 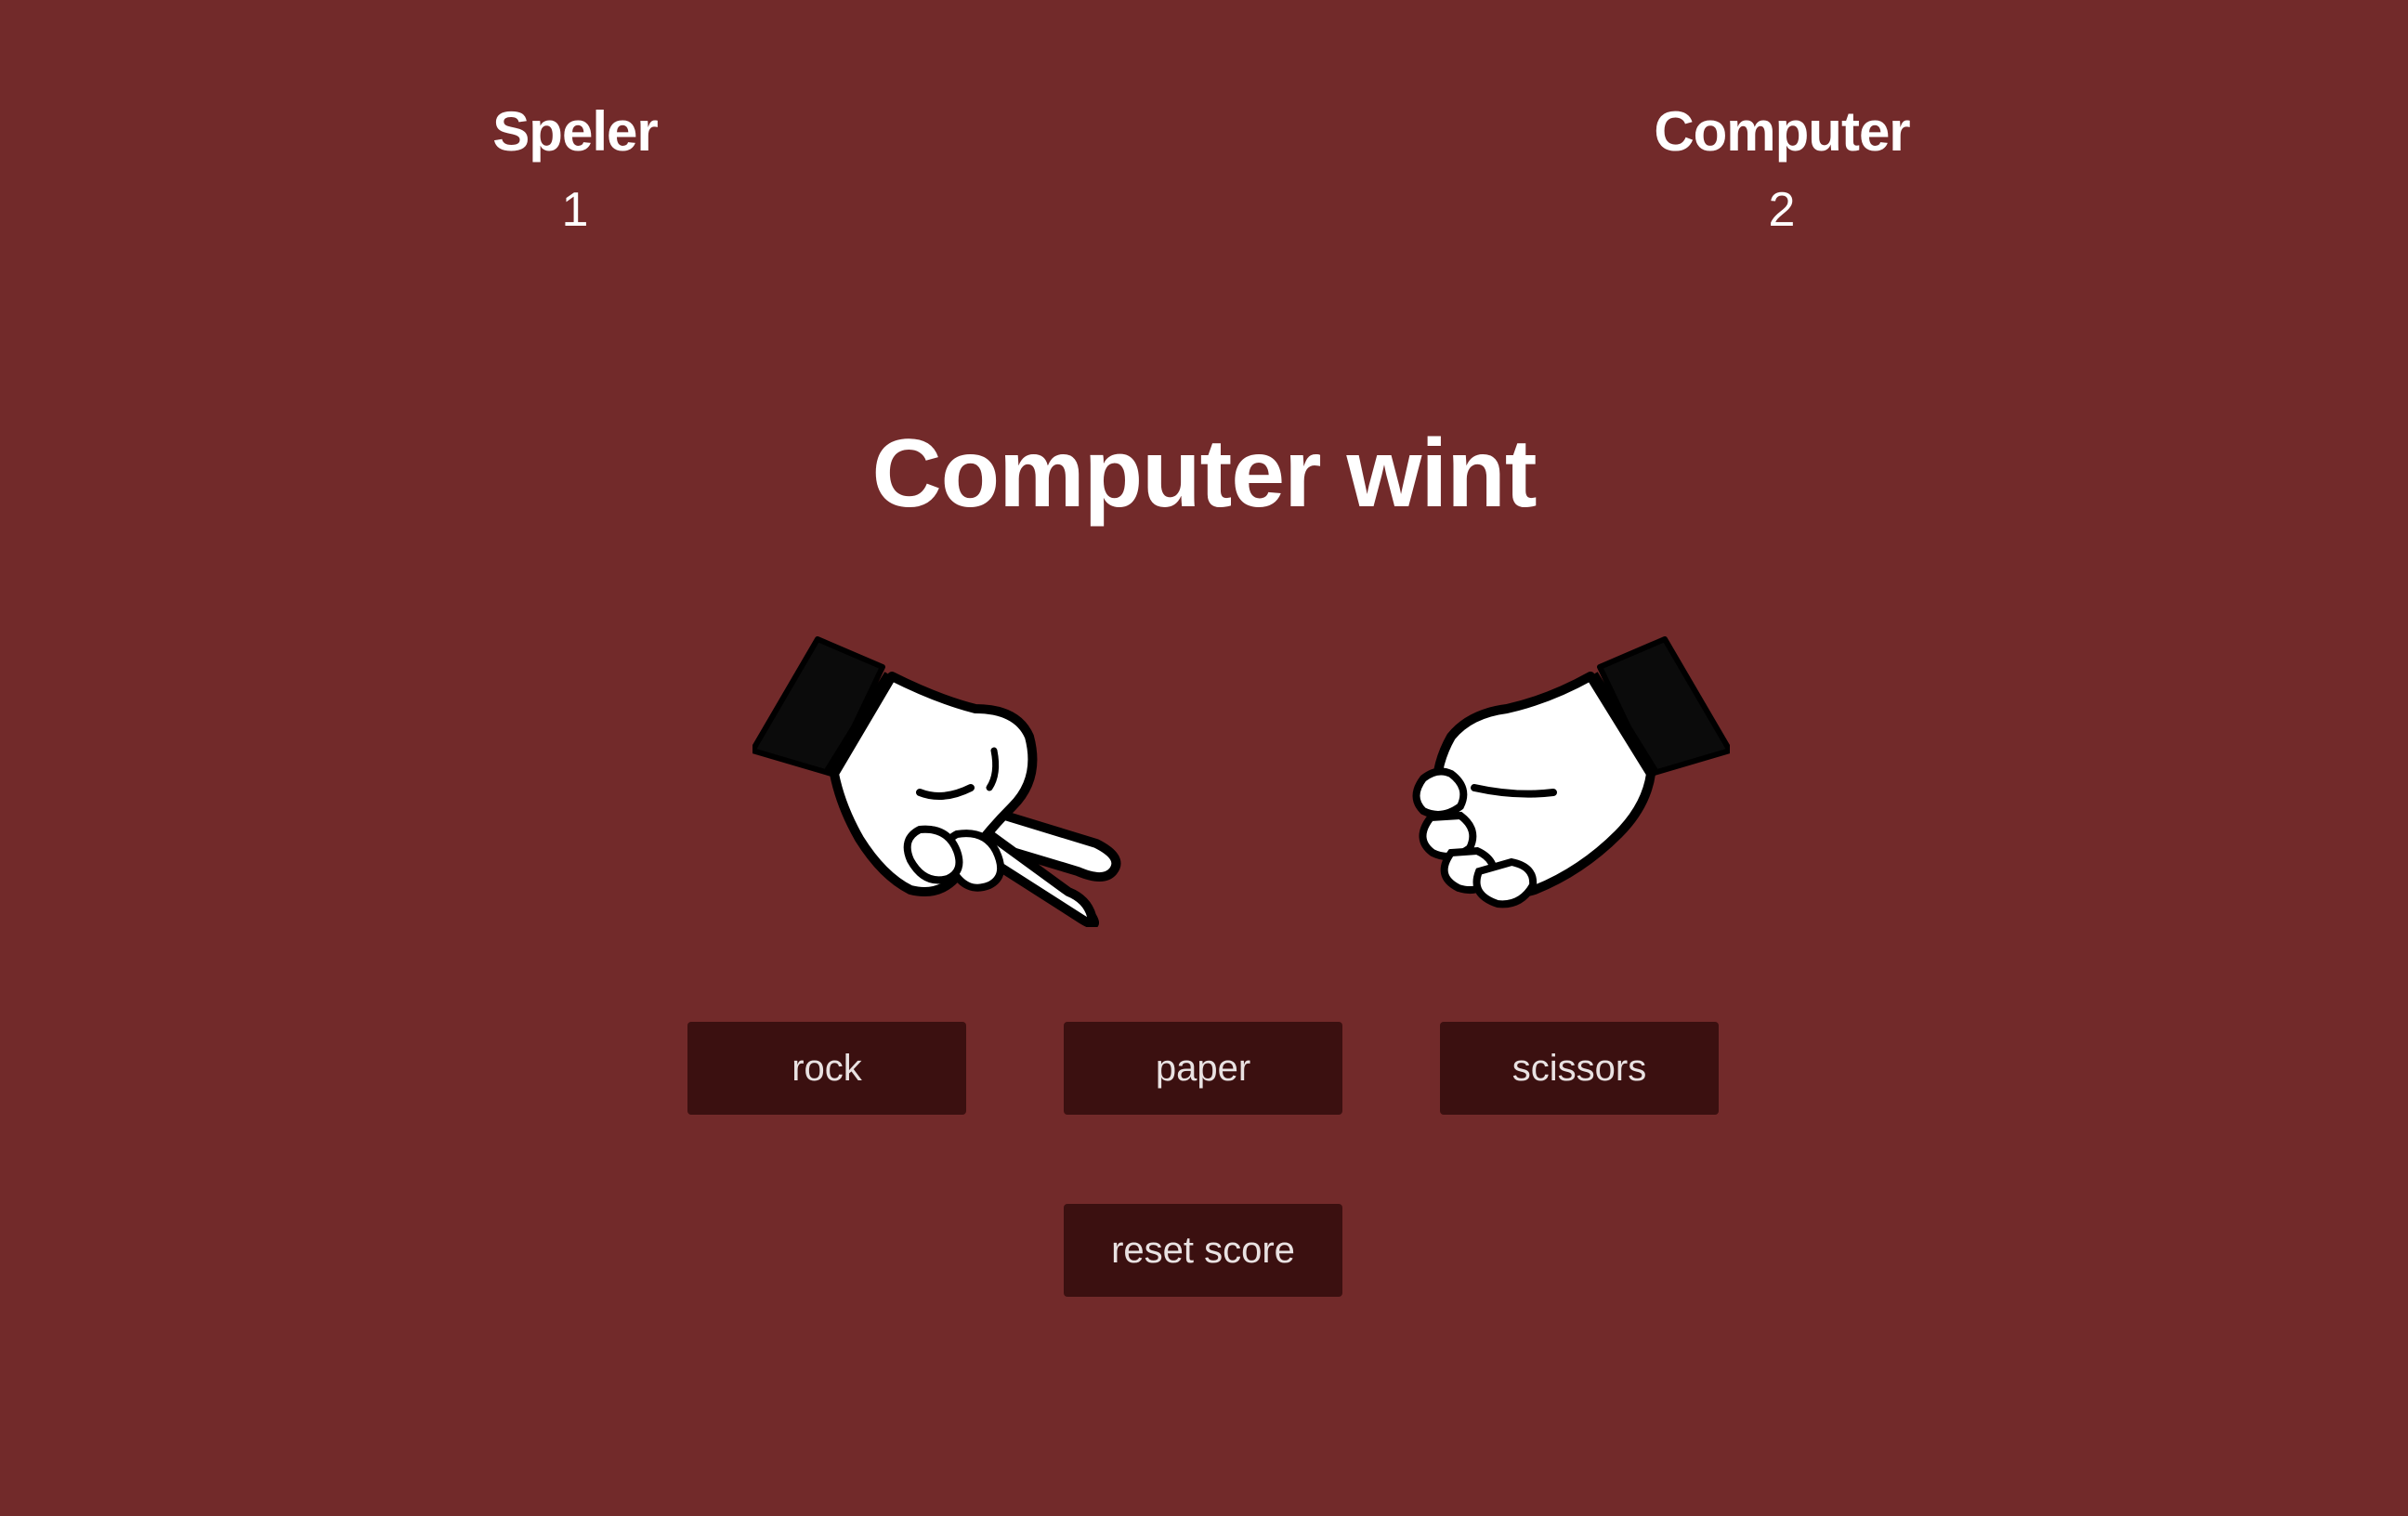 I want to click on rock-hand-icon, so click(x=1527, y=774).